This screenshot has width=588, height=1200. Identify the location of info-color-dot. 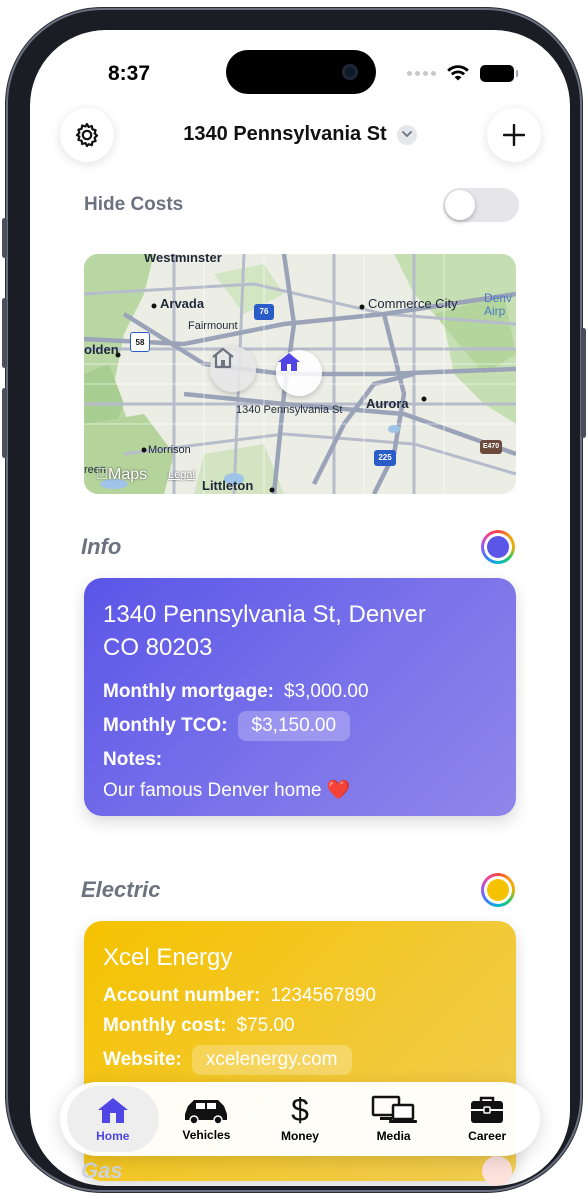
(498, 547).